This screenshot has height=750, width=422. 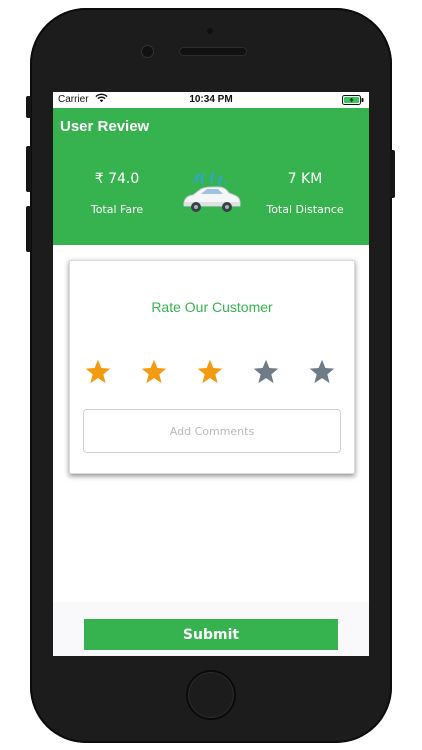 What do you see at coordinates (392, 174) in the screenshot?
I see `power-button` at bounding box center [392, 174].